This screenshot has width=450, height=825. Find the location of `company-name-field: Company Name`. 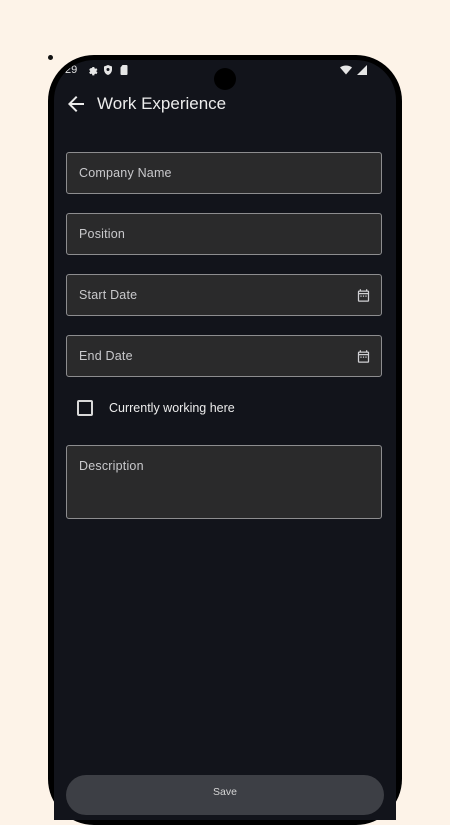

company-name-field: Company Name is located at coordinates (224, 173).